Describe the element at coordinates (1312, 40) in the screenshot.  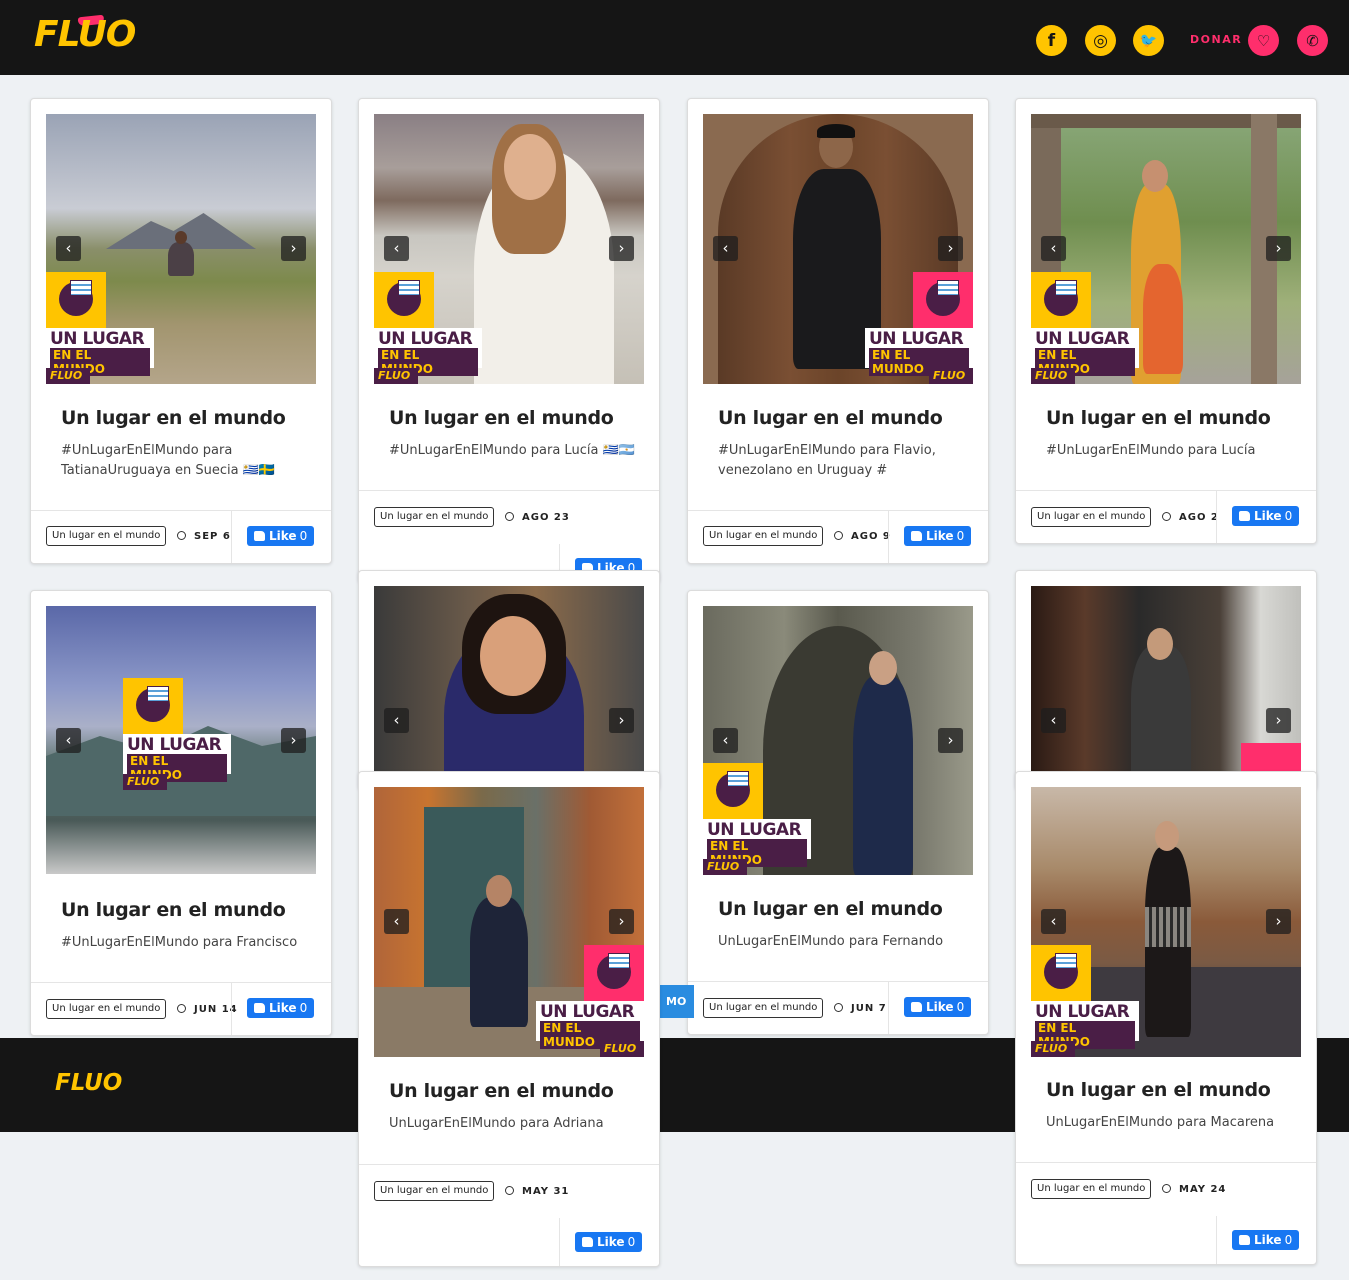
I see `whatsapp-icon: ✆` at that location.